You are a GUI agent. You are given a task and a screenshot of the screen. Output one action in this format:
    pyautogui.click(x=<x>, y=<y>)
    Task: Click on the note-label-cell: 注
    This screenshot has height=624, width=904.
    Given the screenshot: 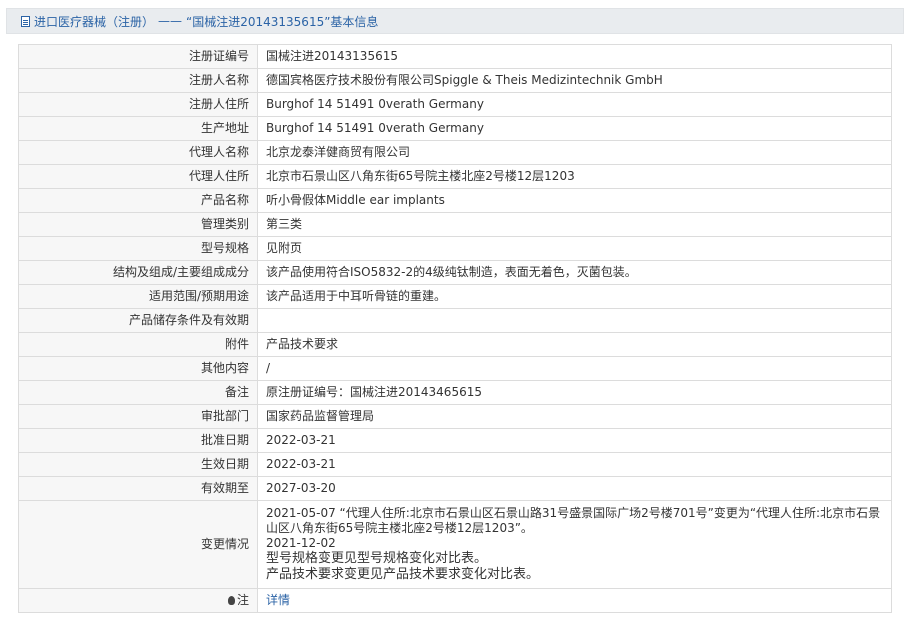 What is the action you would take?
    pyautogui.click(x=138, y=600)
    